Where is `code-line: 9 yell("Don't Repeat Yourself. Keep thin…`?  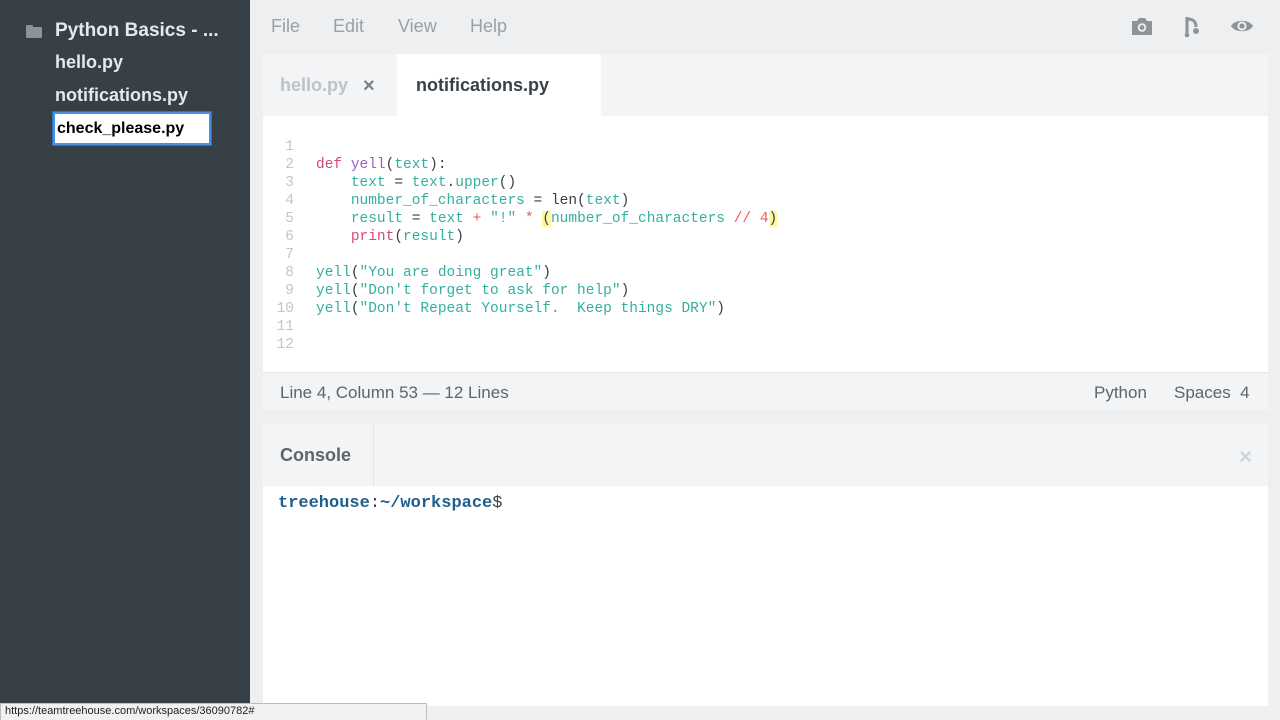
code-line: 9 yell("Don't Repeat Yourself. Keep thin… is located at coordinates (765, 290).